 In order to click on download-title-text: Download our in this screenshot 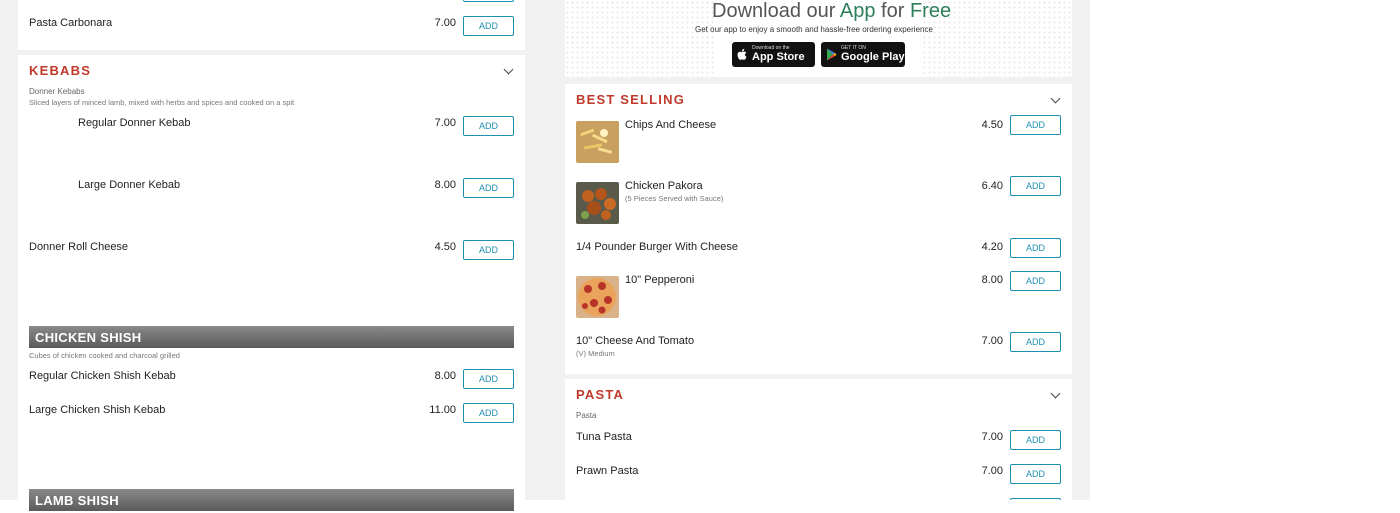, I will do `click(774, 11)`.